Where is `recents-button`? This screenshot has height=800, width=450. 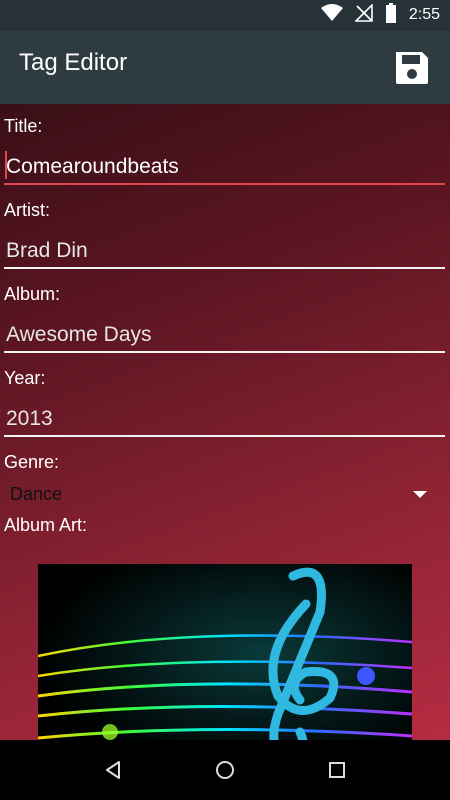 recents-button is located at coordinates (337, 770).